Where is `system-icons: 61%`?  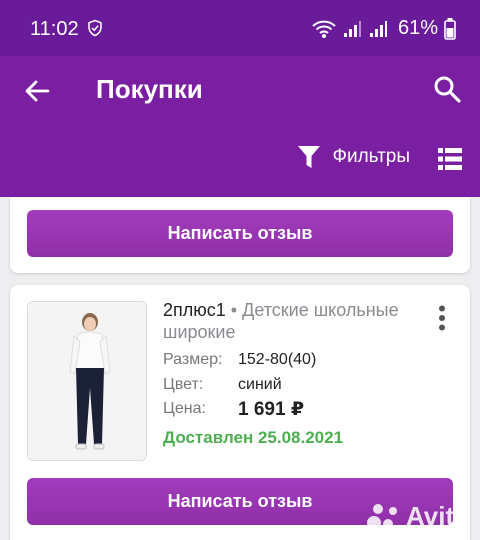
system-icons: 61% is located at coordinates (384, 28).